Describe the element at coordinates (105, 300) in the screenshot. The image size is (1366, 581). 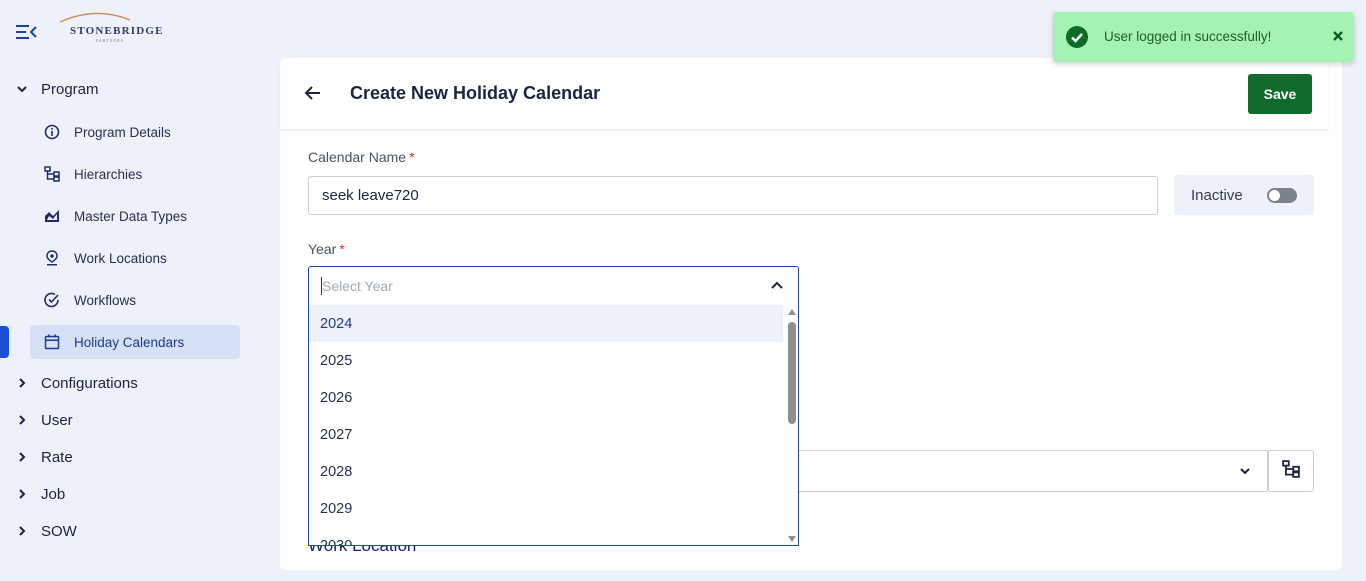
I see `sidebar-item-label: Workflows` at that location.